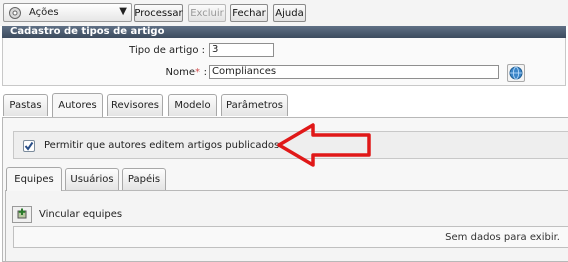 Image resolution: width=568 pixels, height=262 pixels. I want to click on tab-parametros: Parâmetros, so click(254, 105).